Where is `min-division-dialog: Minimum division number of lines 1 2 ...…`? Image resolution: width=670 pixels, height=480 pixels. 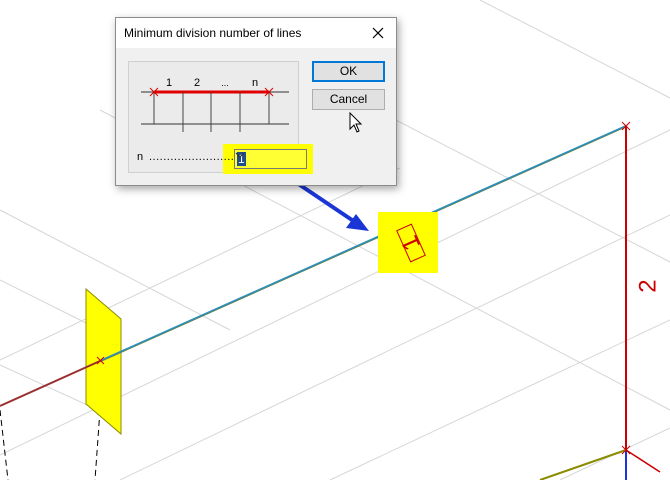 min-division-dialog: Minimum division number of lines 1 2 ...… is located at coordinates (256, 101).